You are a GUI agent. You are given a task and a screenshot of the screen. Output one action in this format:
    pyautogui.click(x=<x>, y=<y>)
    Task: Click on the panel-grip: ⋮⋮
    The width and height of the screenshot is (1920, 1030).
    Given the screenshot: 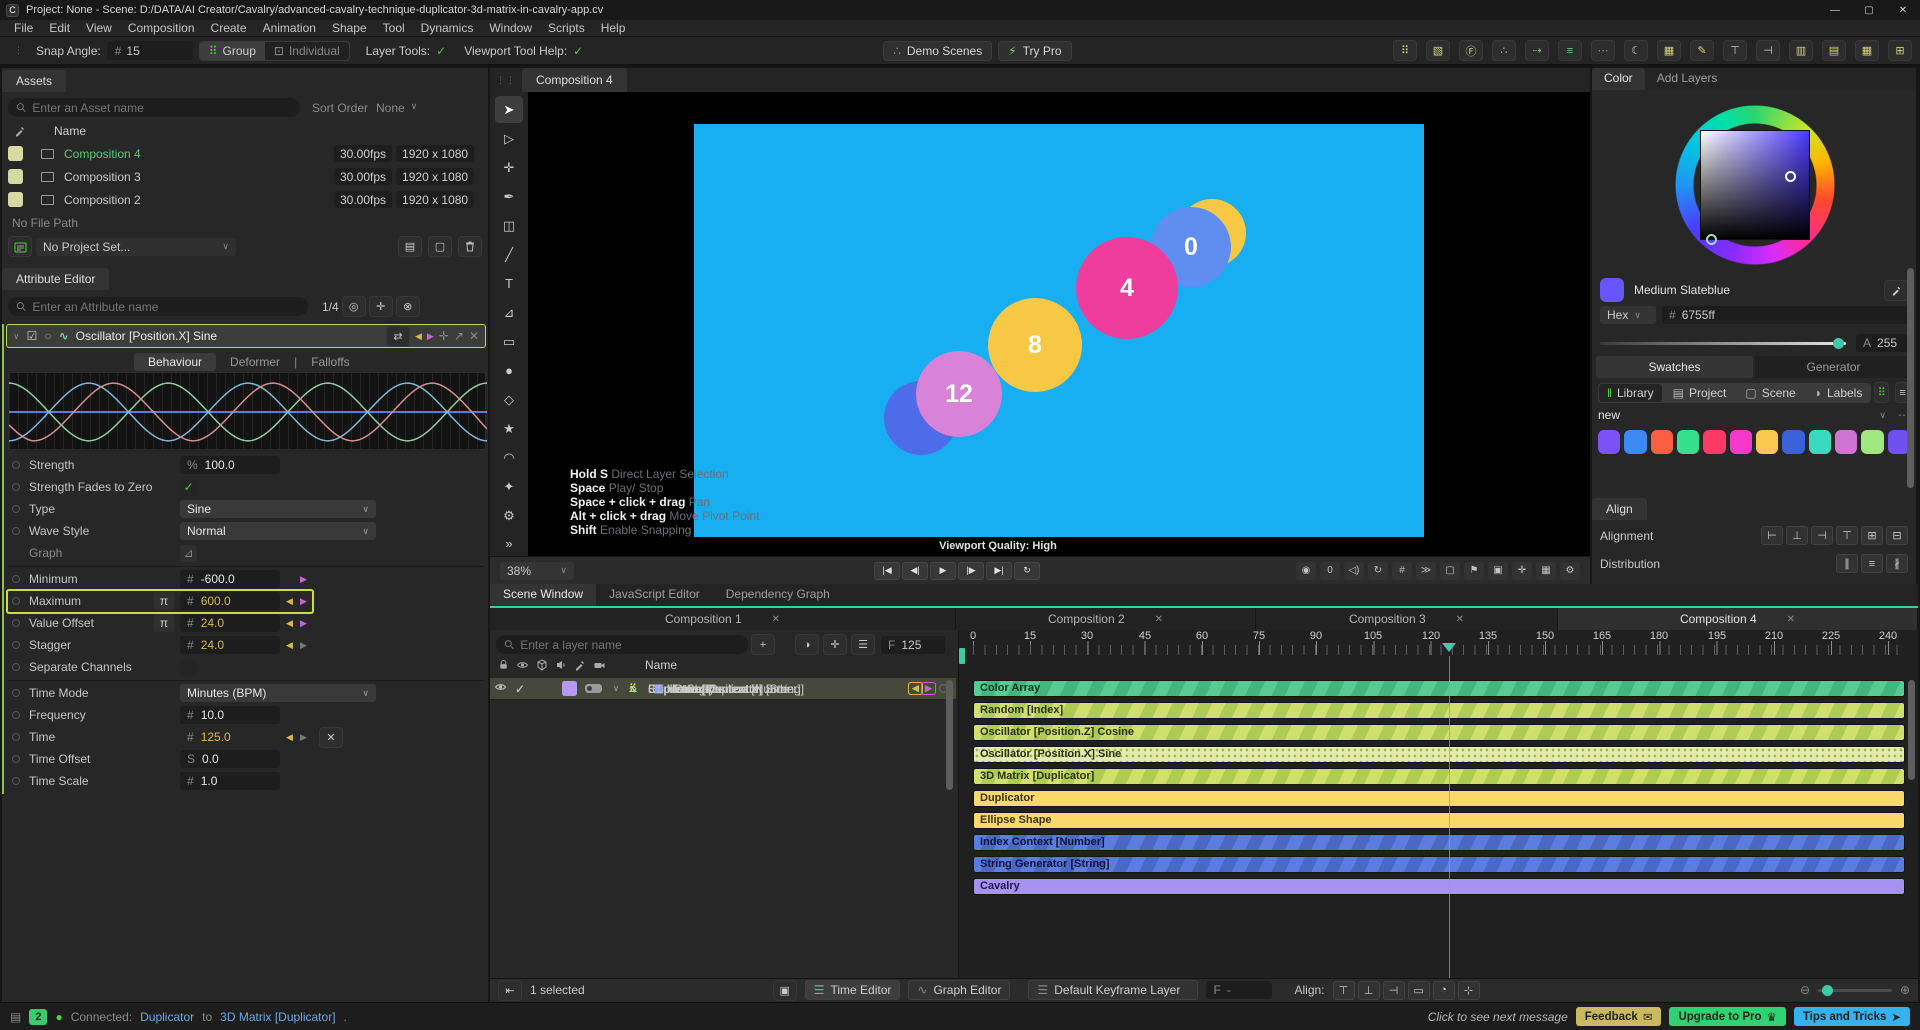 What is the action you would take?
    pyautogui.click(x=506, y=80)
    